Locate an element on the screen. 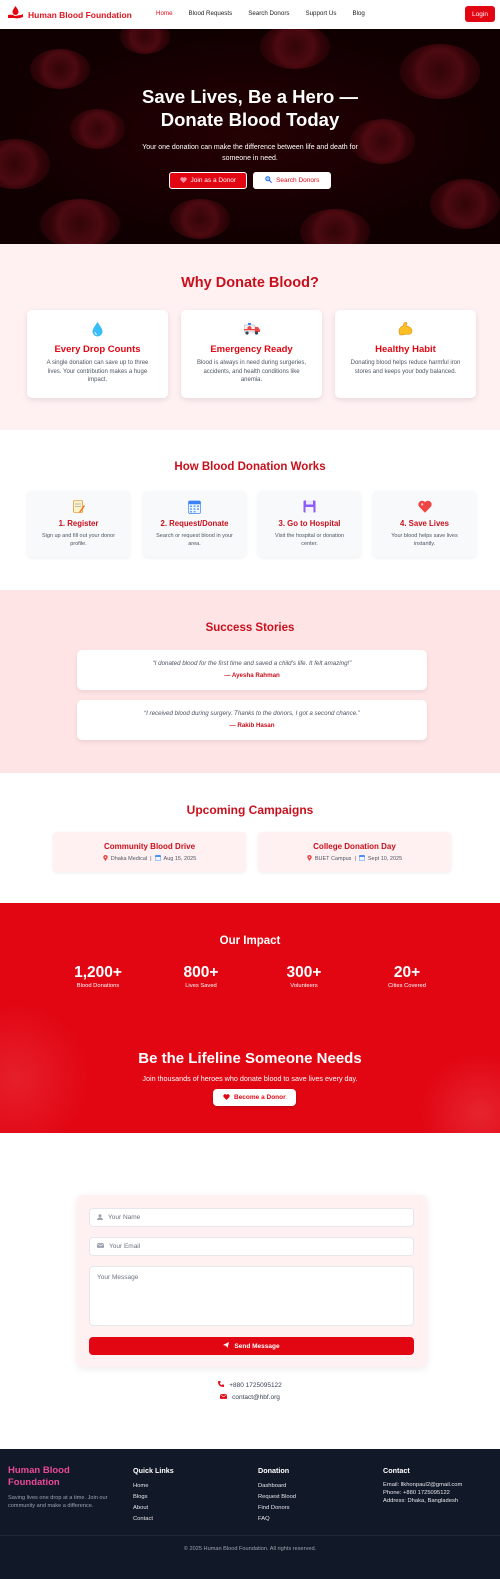  footer-contact-title: Contact is located at coordinates (396, 1470).